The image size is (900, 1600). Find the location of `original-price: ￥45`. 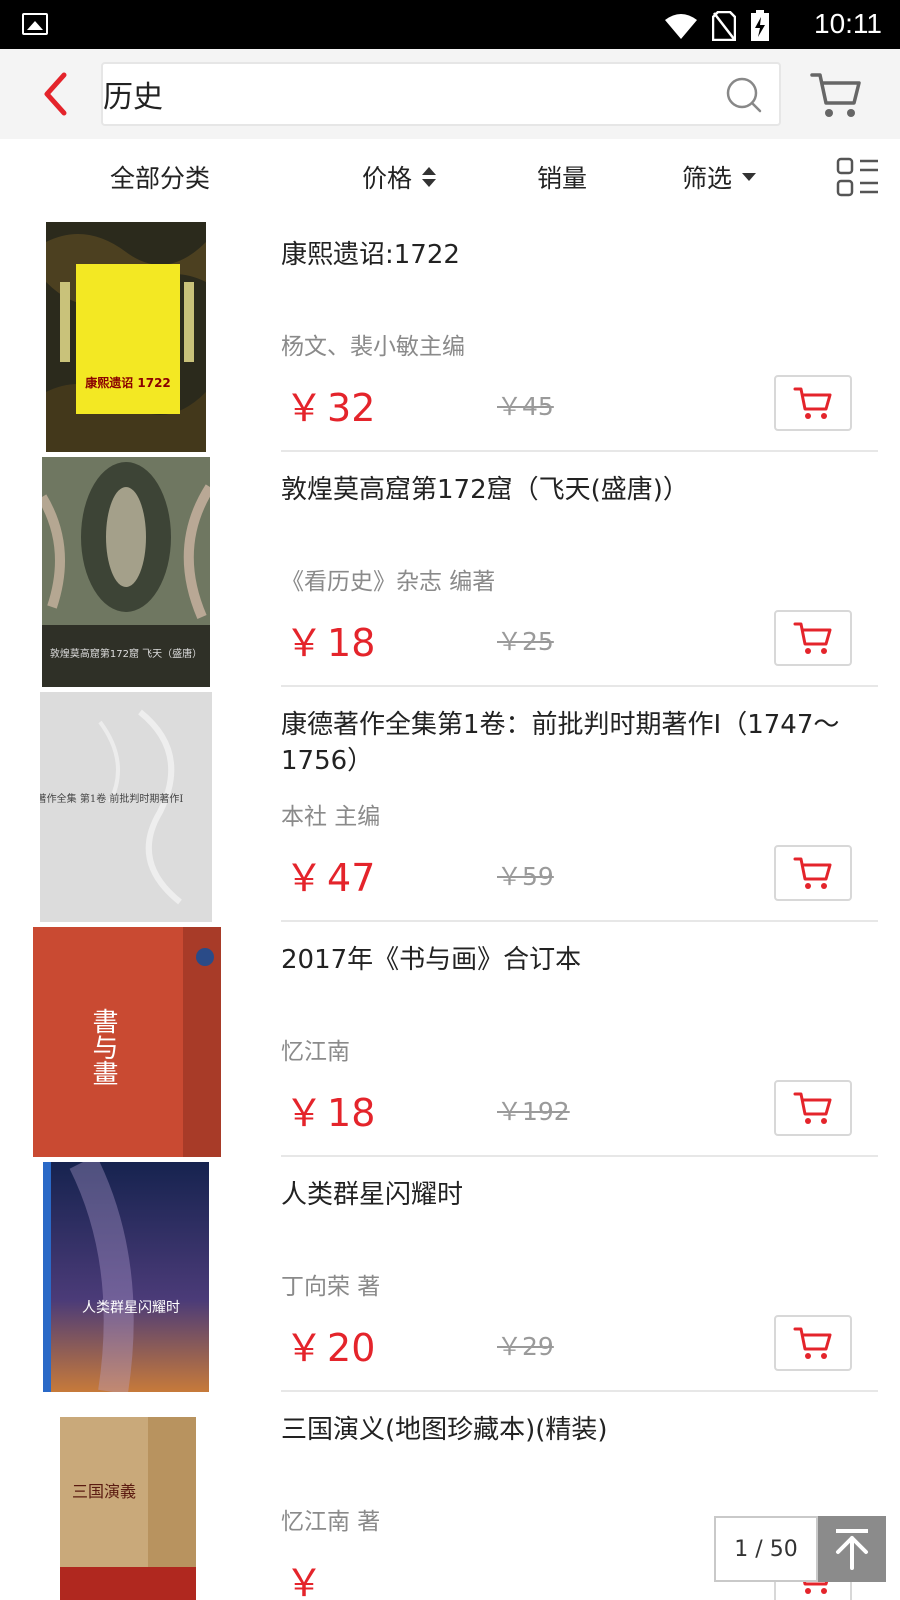

original-price: ￥45 is located at coordinates (525, 406).